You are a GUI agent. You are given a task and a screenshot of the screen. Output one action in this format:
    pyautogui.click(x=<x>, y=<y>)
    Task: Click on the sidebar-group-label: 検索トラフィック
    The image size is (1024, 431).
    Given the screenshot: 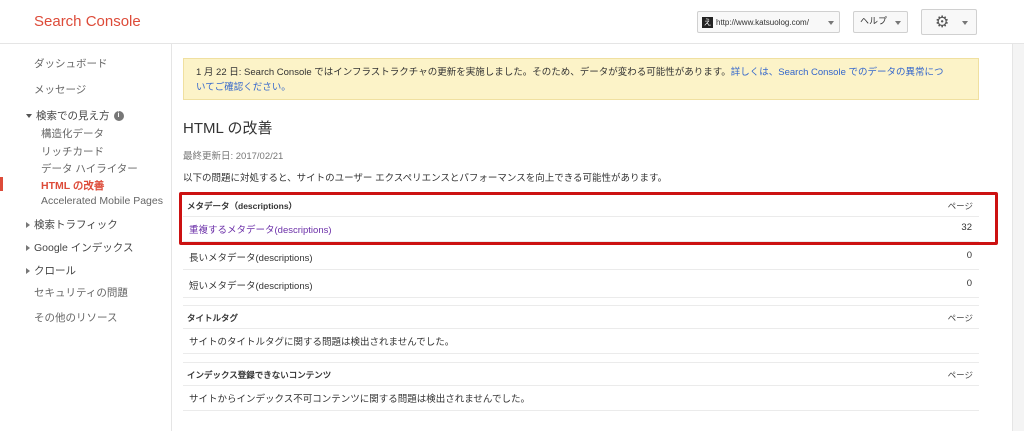 What is the action you would take?
    pyautogui.click(x=76, y=225)
    